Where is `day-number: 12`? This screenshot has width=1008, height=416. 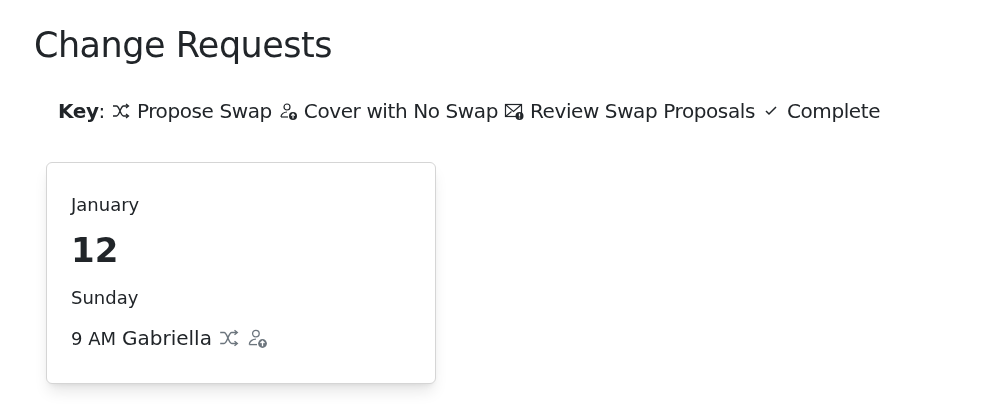 day-number: 12 is located at coordinates (95, 250).